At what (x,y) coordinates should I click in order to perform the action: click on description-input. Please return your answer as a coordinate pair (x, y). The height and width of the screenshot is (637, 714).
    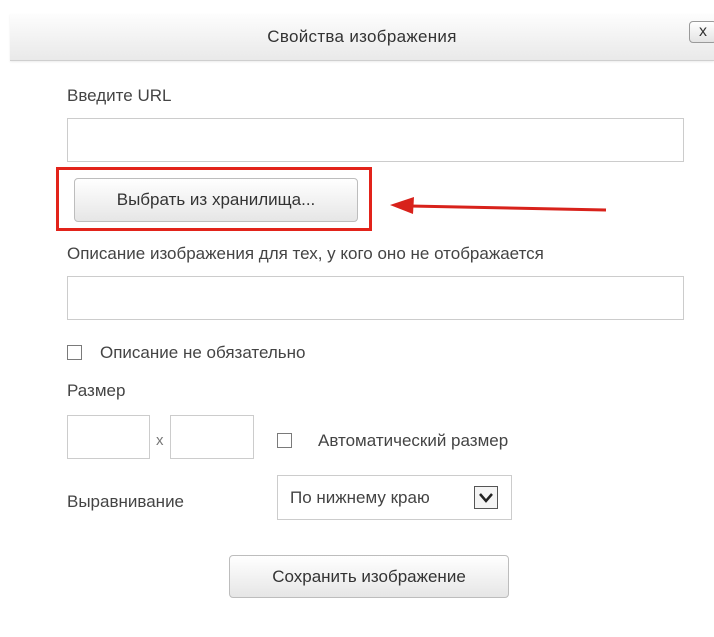
    Looking at the image, I should click on (375, 298).